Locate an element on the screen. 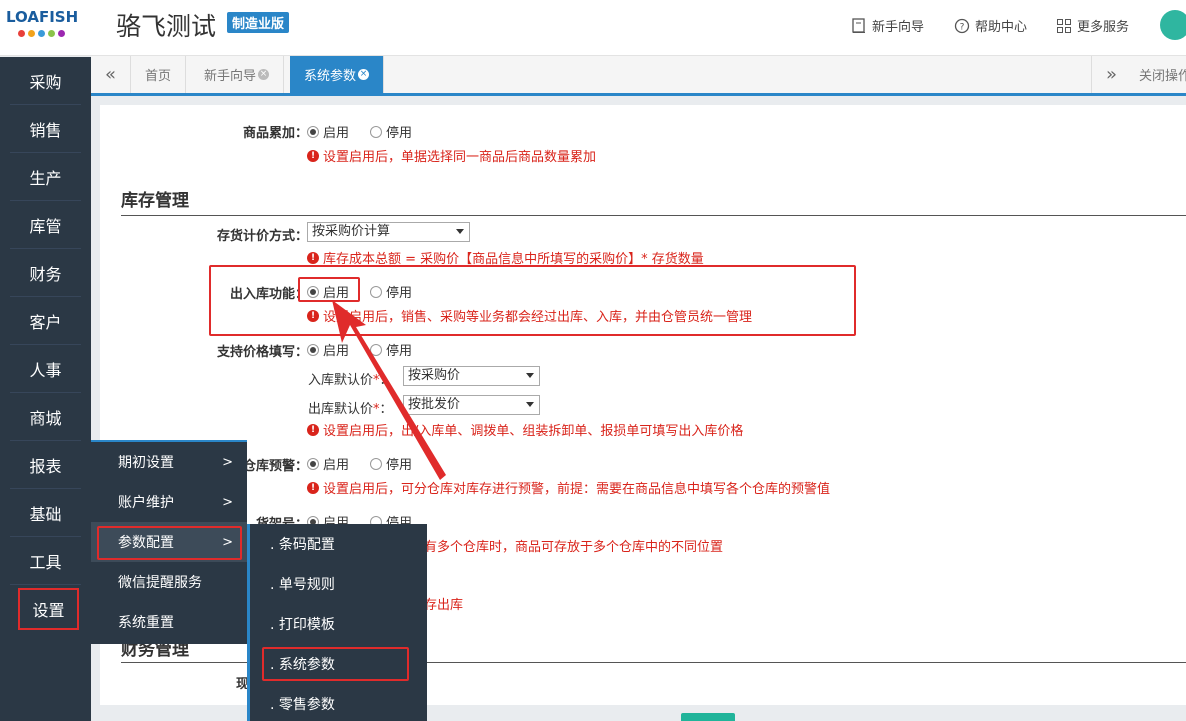 Image resolution: width=1186 pixels, height=721 pixels. tab-home: 首页 is located at coordinates (159, 74).